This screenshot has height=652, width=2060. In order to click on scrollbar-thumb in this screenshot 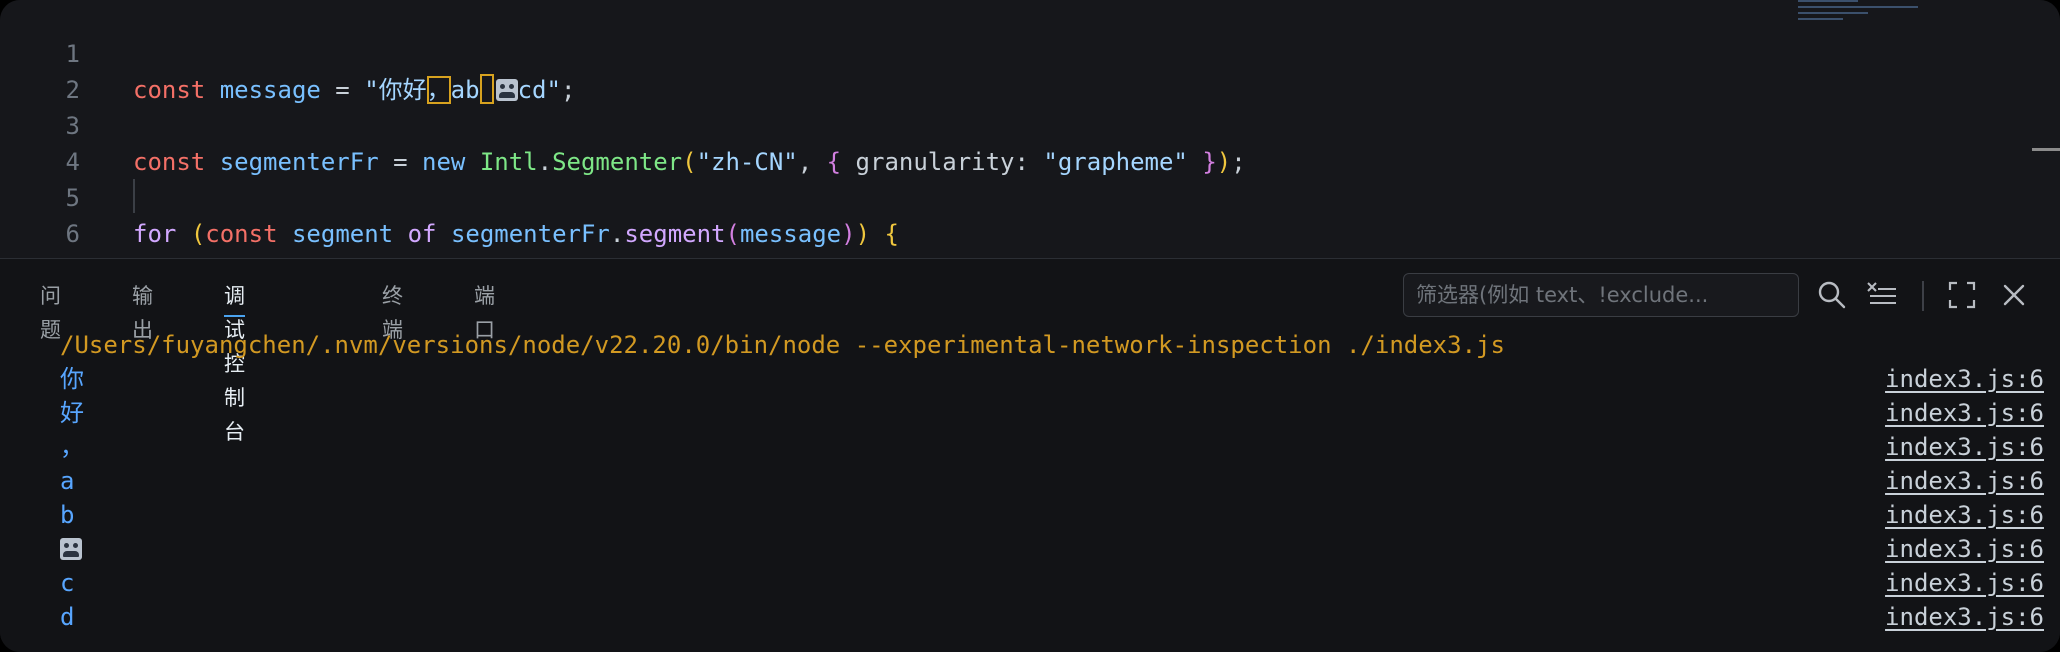, I will do `click(2046, 149)`.